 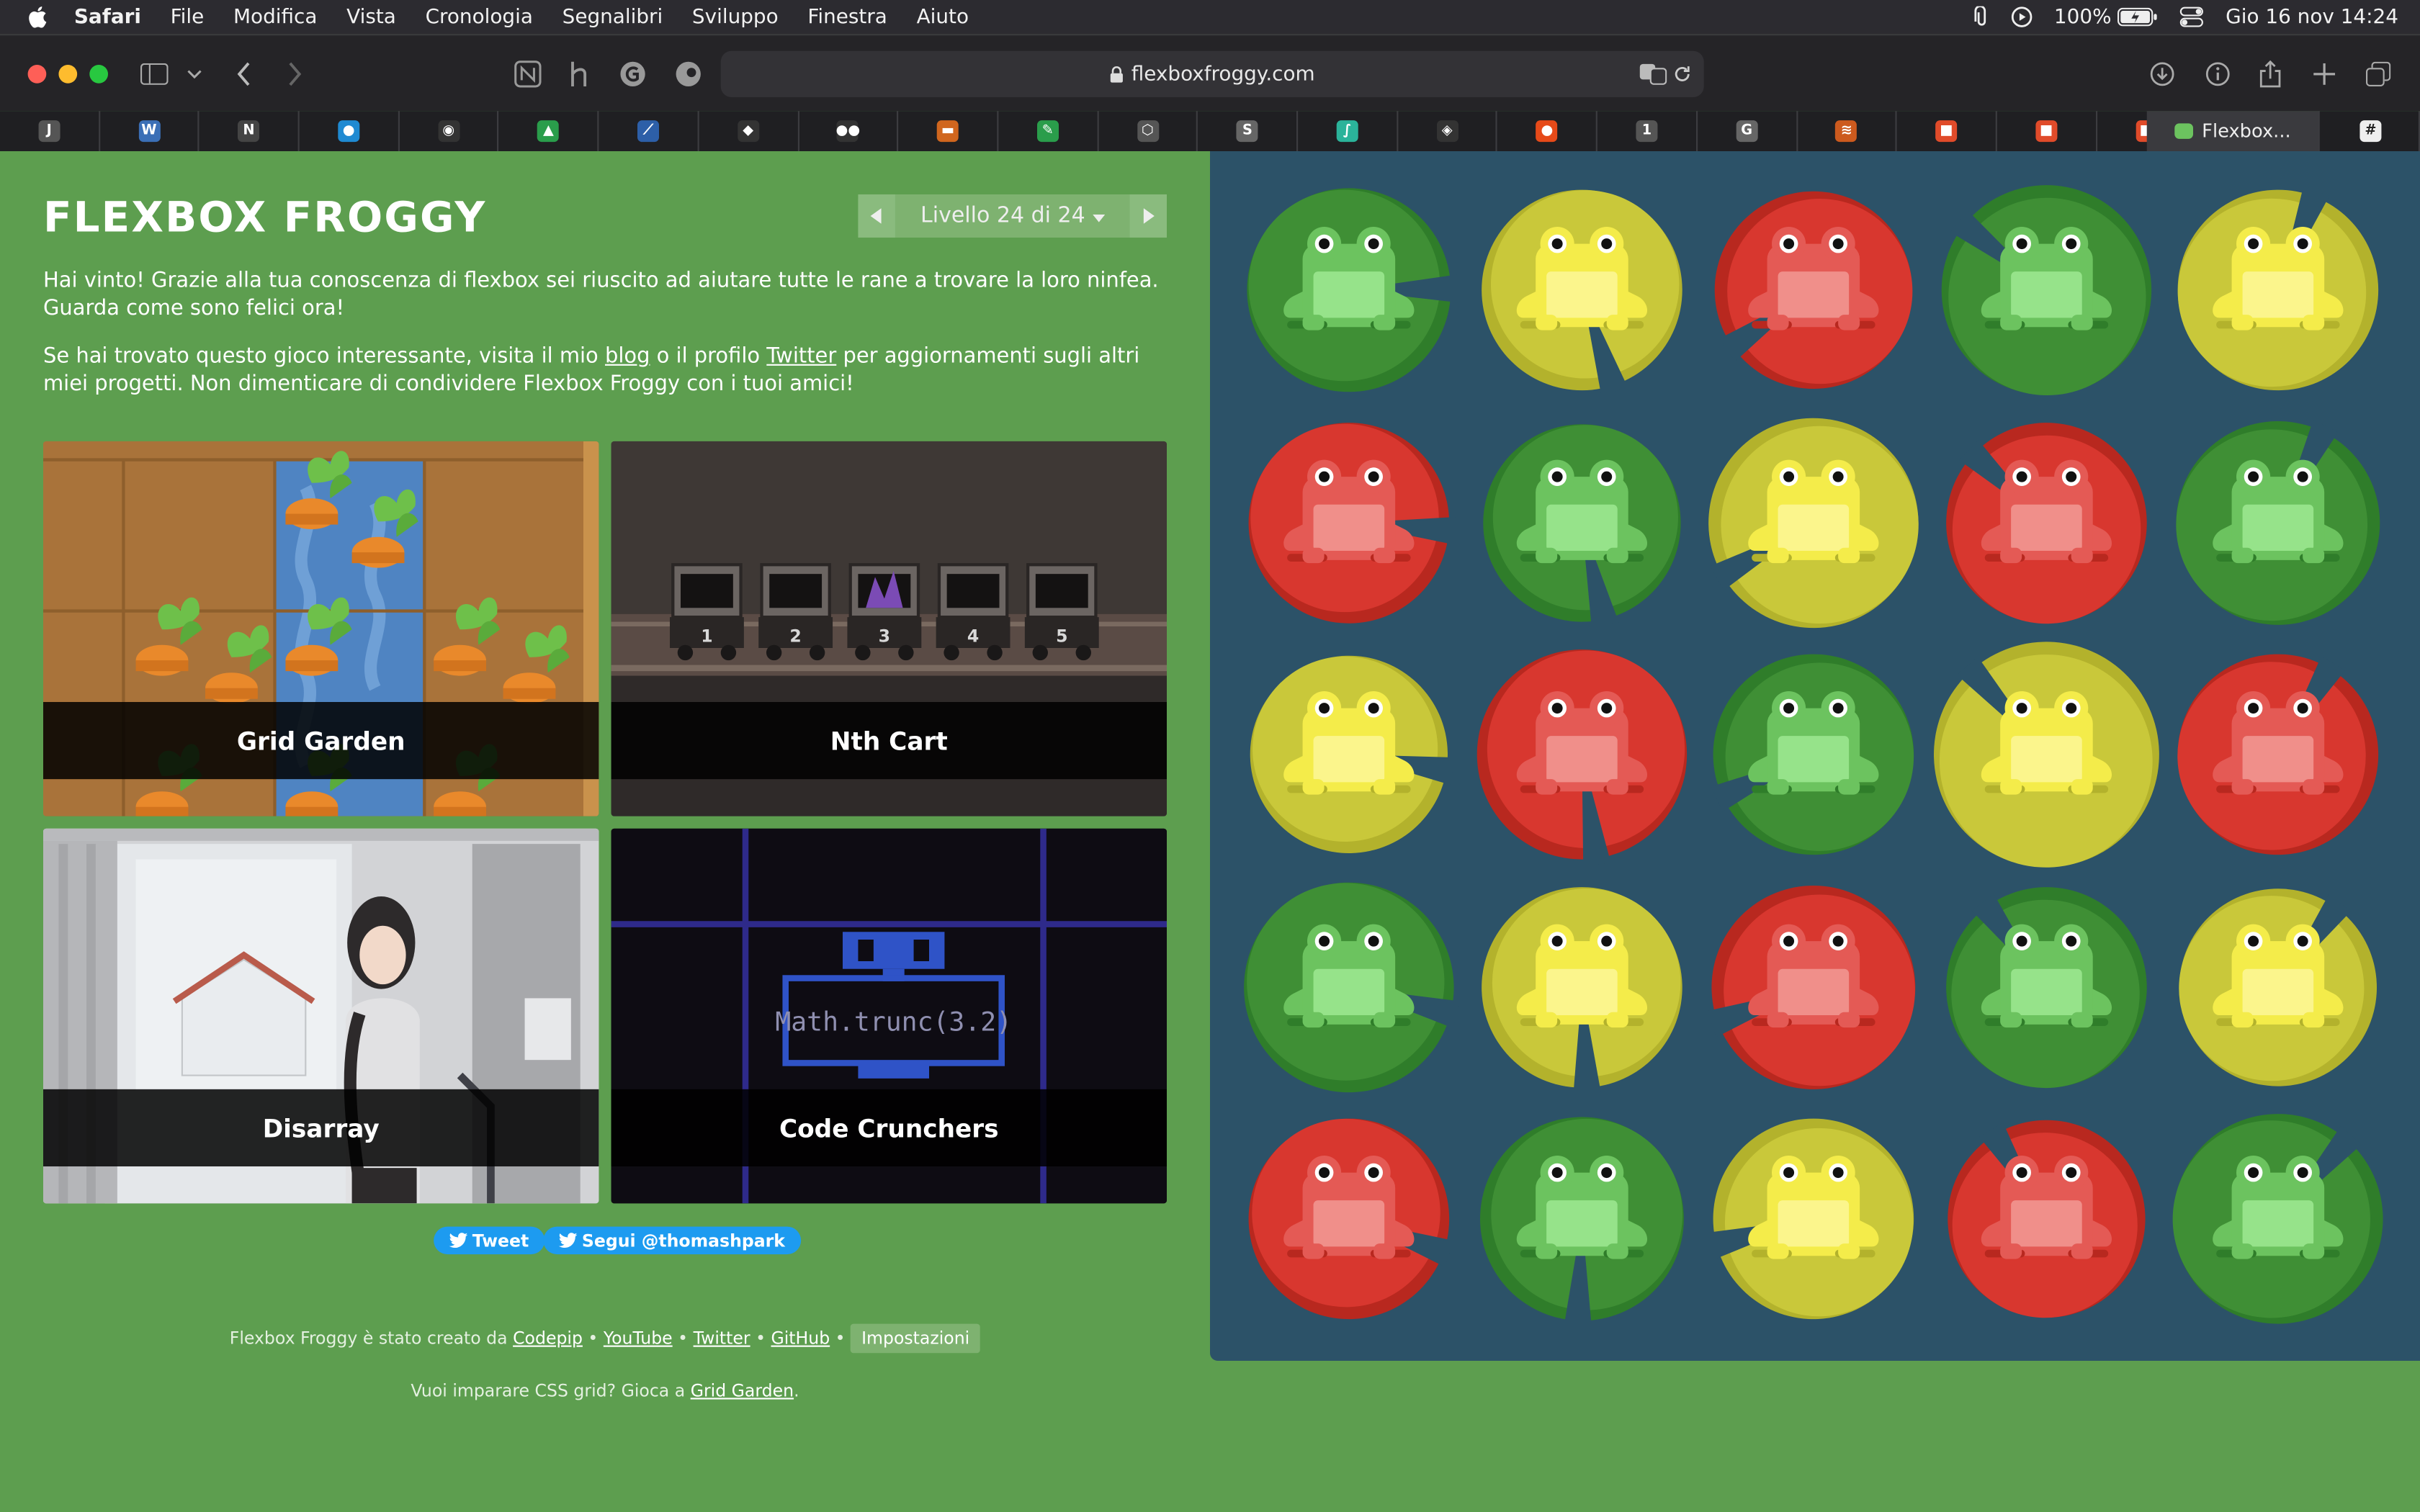 I want to click on address-bar: flexboxfroggy.com, so click(x=1212, y=73).